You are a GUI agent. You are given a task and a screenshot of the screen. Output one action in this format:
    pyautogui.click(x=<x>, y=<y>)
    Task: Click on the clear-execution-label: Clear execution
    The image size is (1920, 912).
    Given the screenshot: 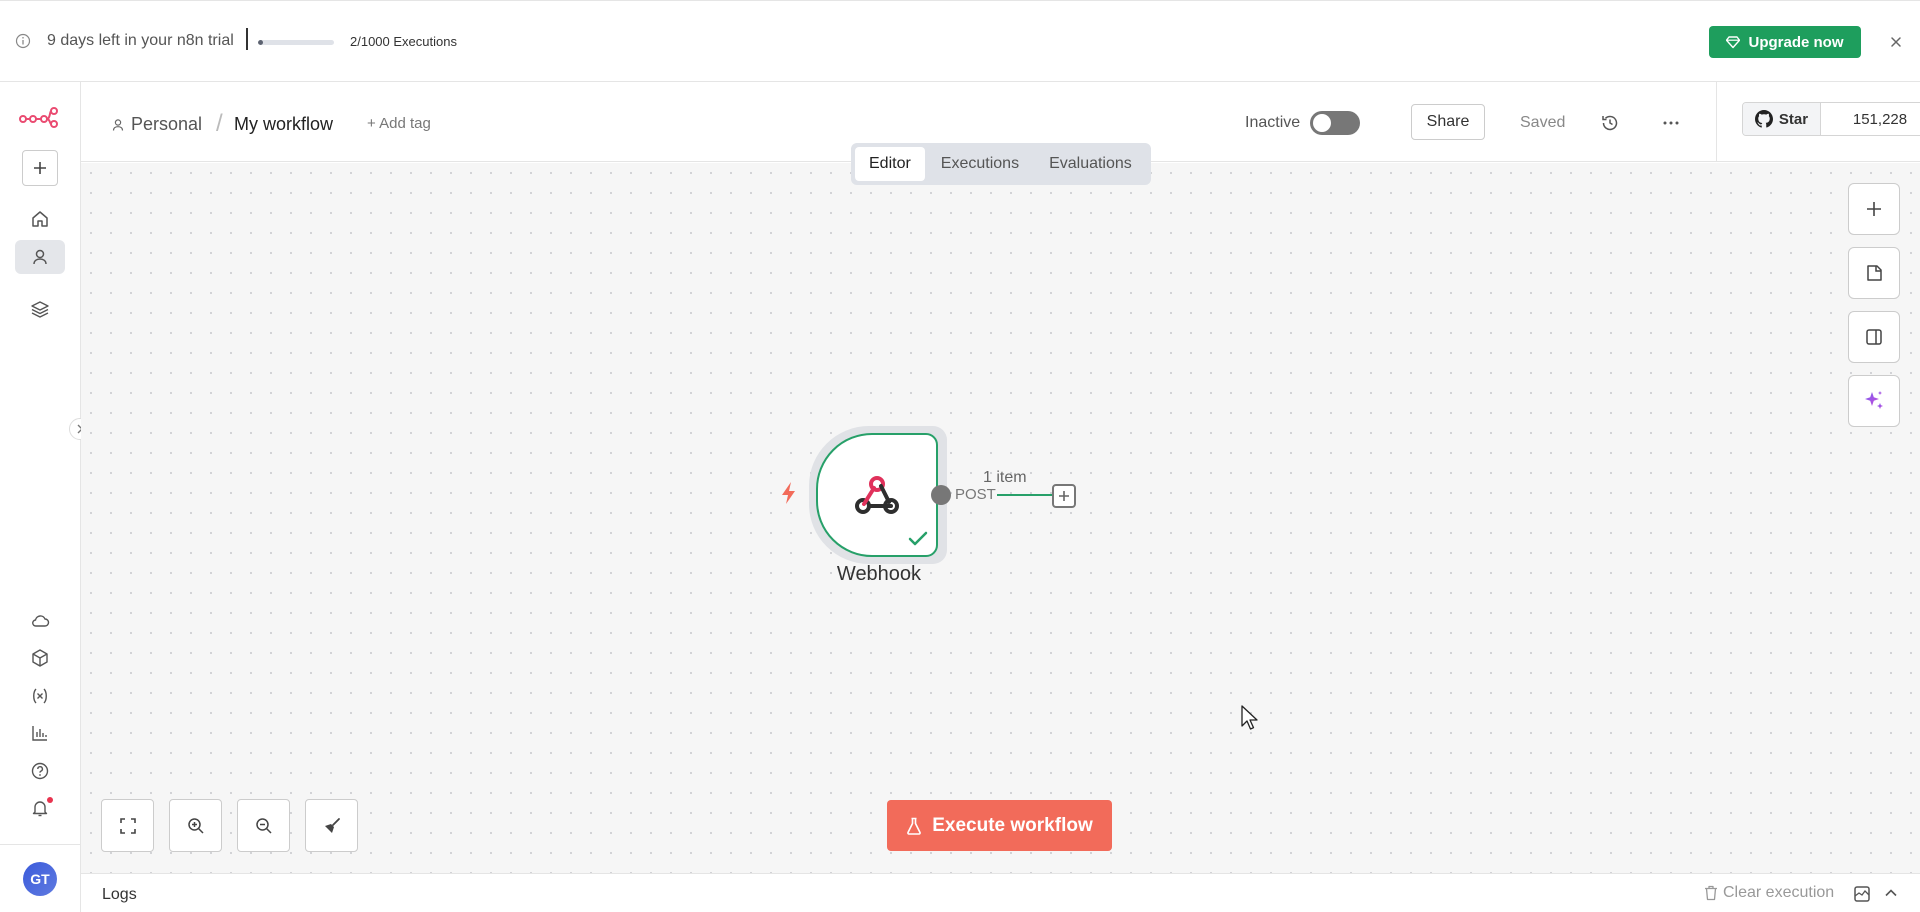 What is the action you would take?
    pyautogui.click(x=1779, y=892)
    